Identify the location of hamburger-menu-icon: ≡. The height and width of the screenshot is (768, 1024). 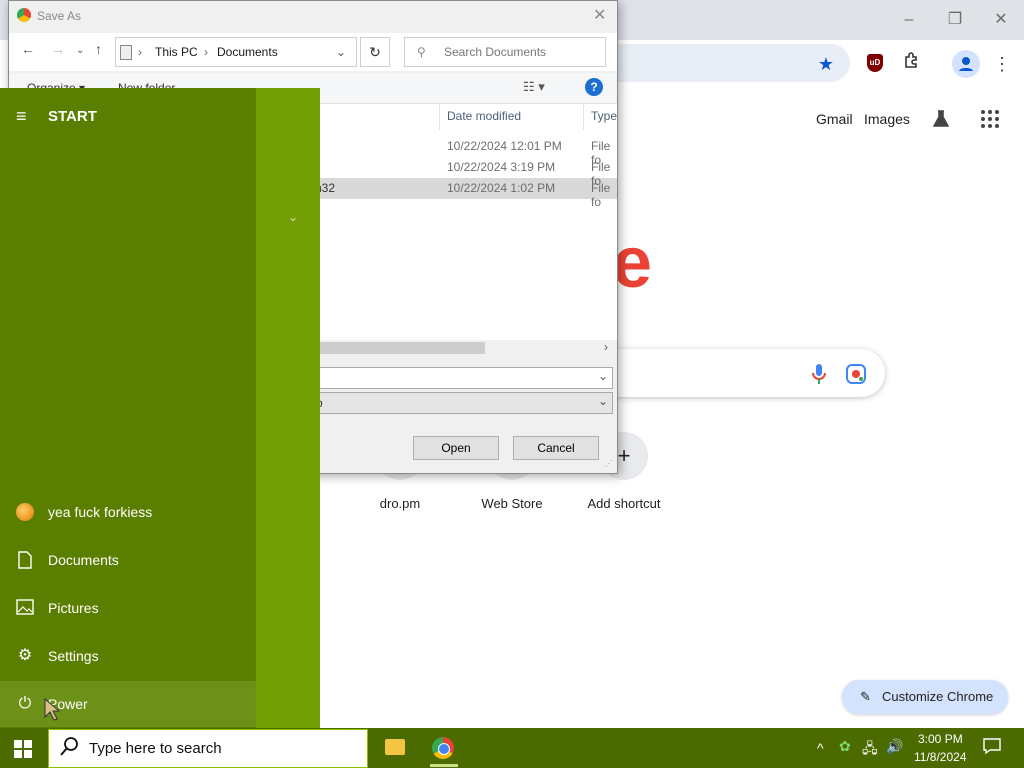
(21, 116).